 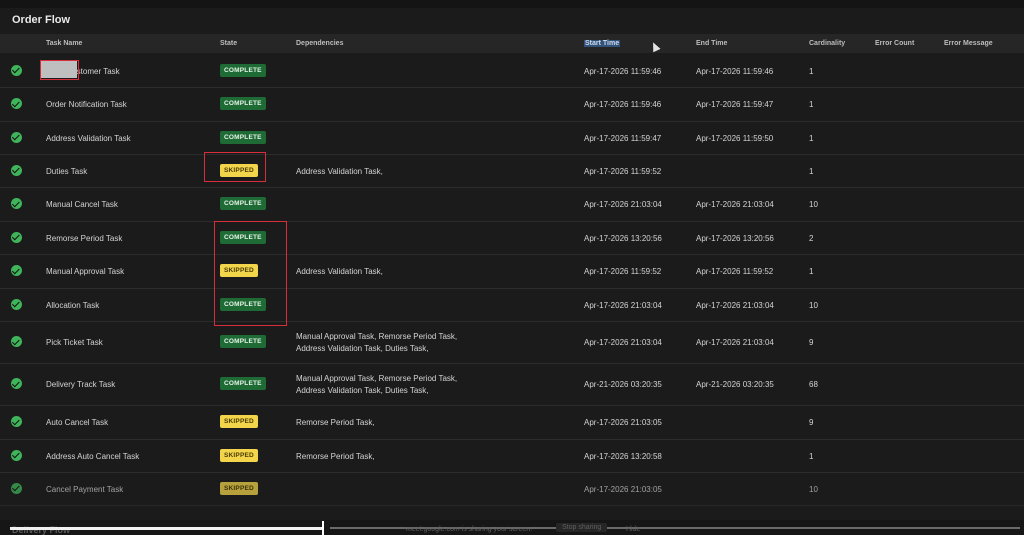 I want to click on end-time: Apr-17-2026 11:59:46, so click(x=735, y=71).